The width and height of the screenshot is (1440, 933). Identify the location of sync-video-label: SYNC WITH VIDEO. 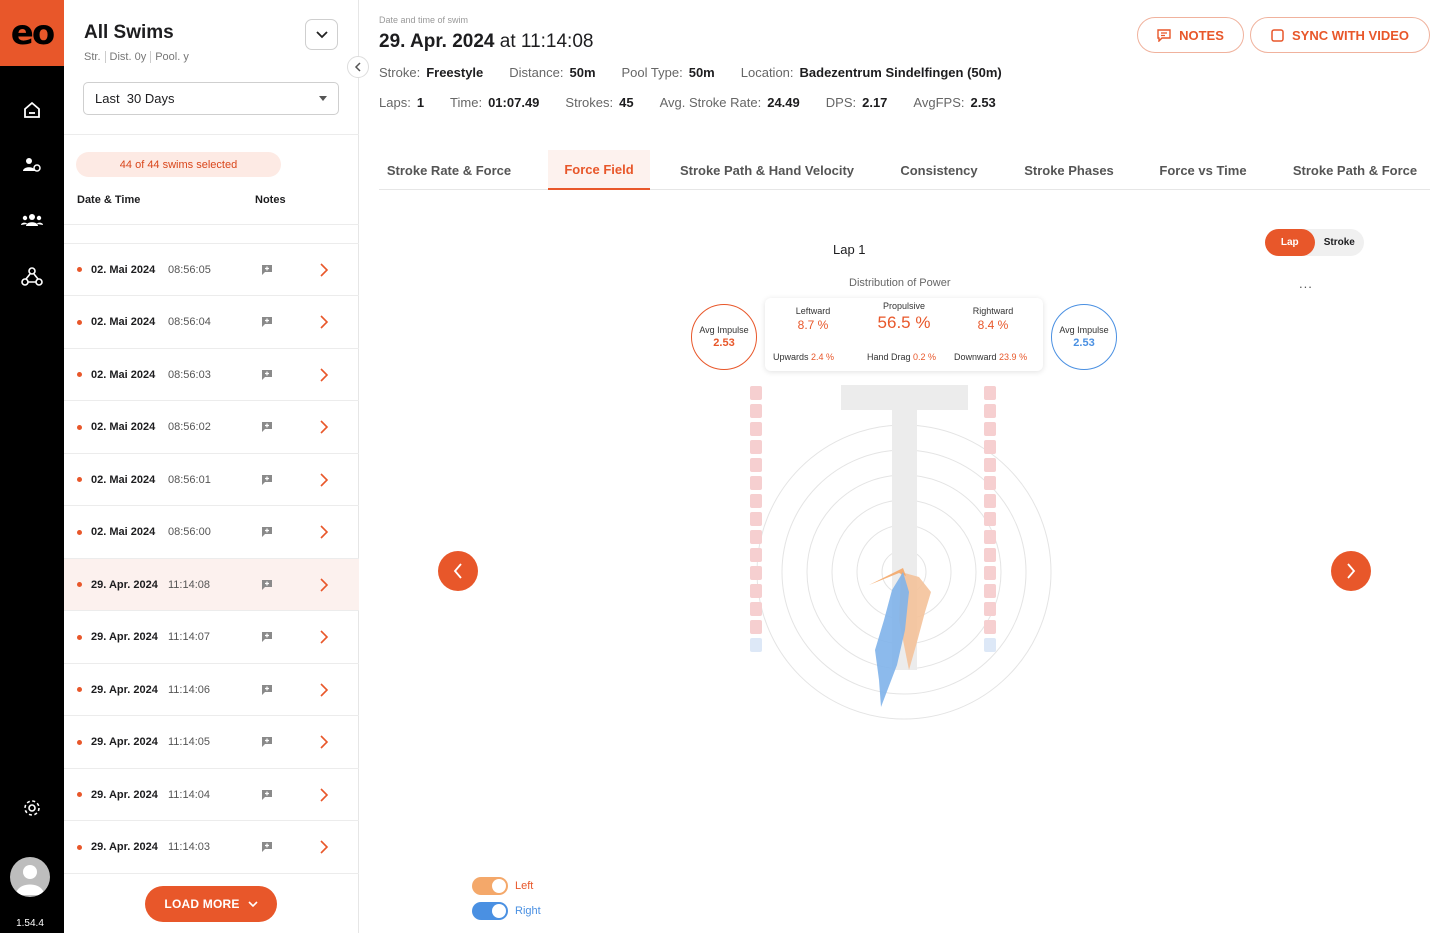
(1350, 35).